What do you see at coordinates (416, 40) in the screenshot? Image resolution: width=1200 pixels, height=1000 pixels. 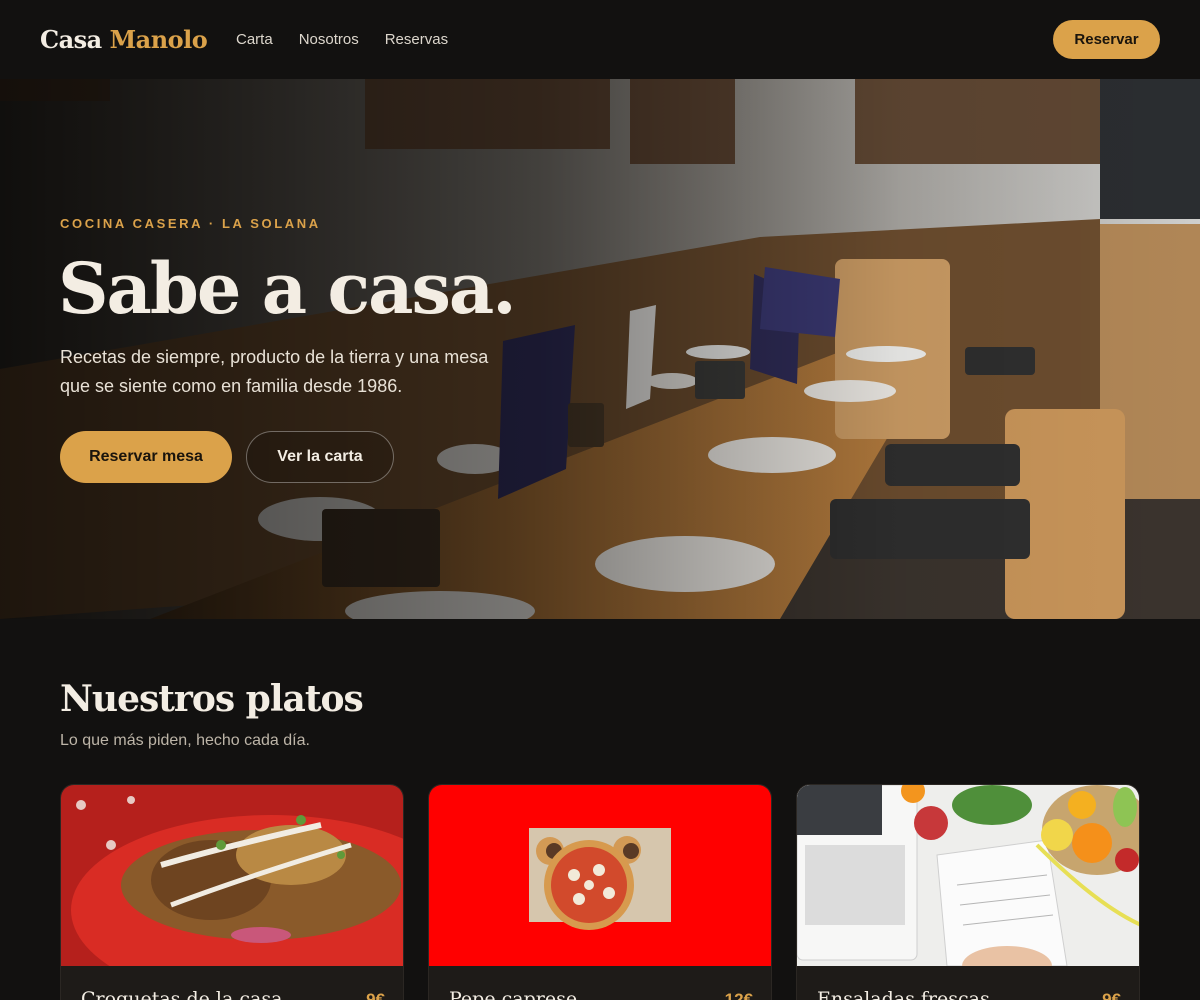 I see `nav-link-reservas: Reservas` at bounding box center [416, 40].